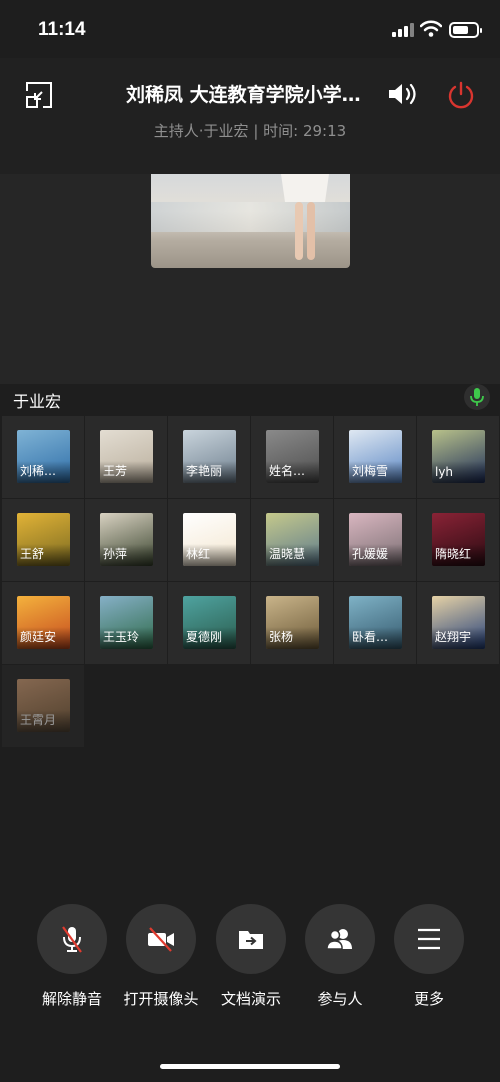 The width and height of the screenshot is (500, 1082). I want to click on participant-avatar: 赵翔宇, so click(458, 622).